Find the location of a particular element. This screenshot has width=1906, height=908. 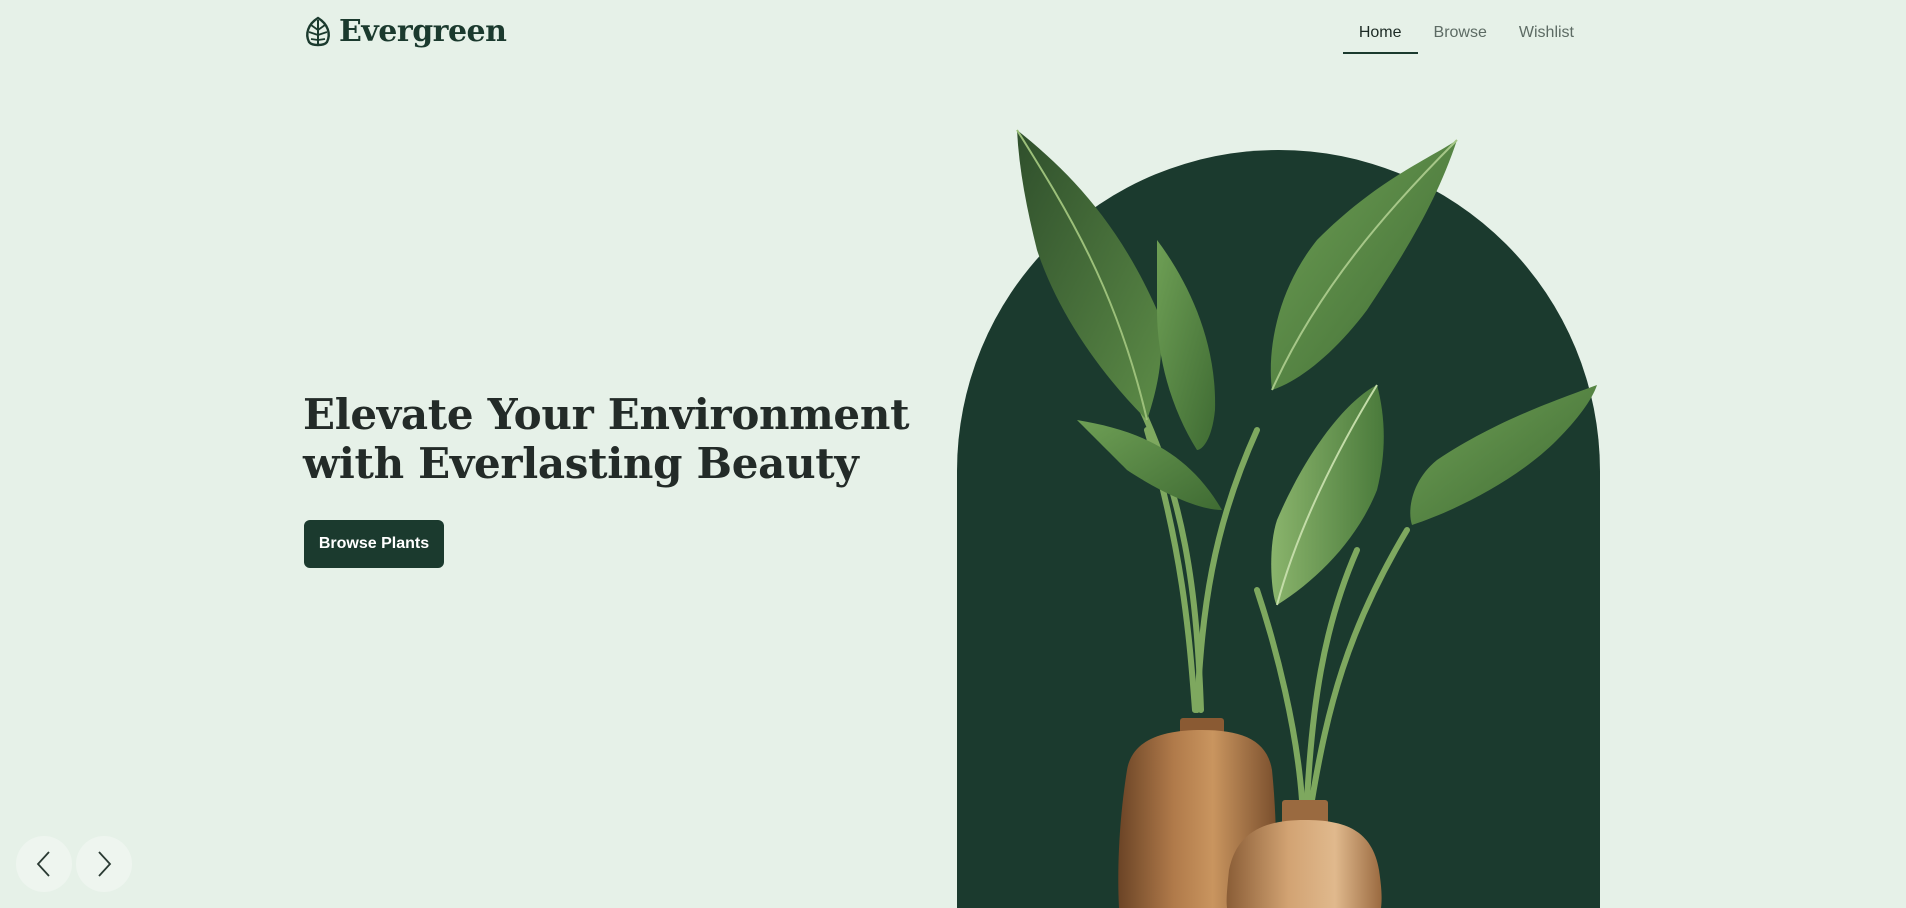

chevron-left-icon is located at coordinates (43, 864).